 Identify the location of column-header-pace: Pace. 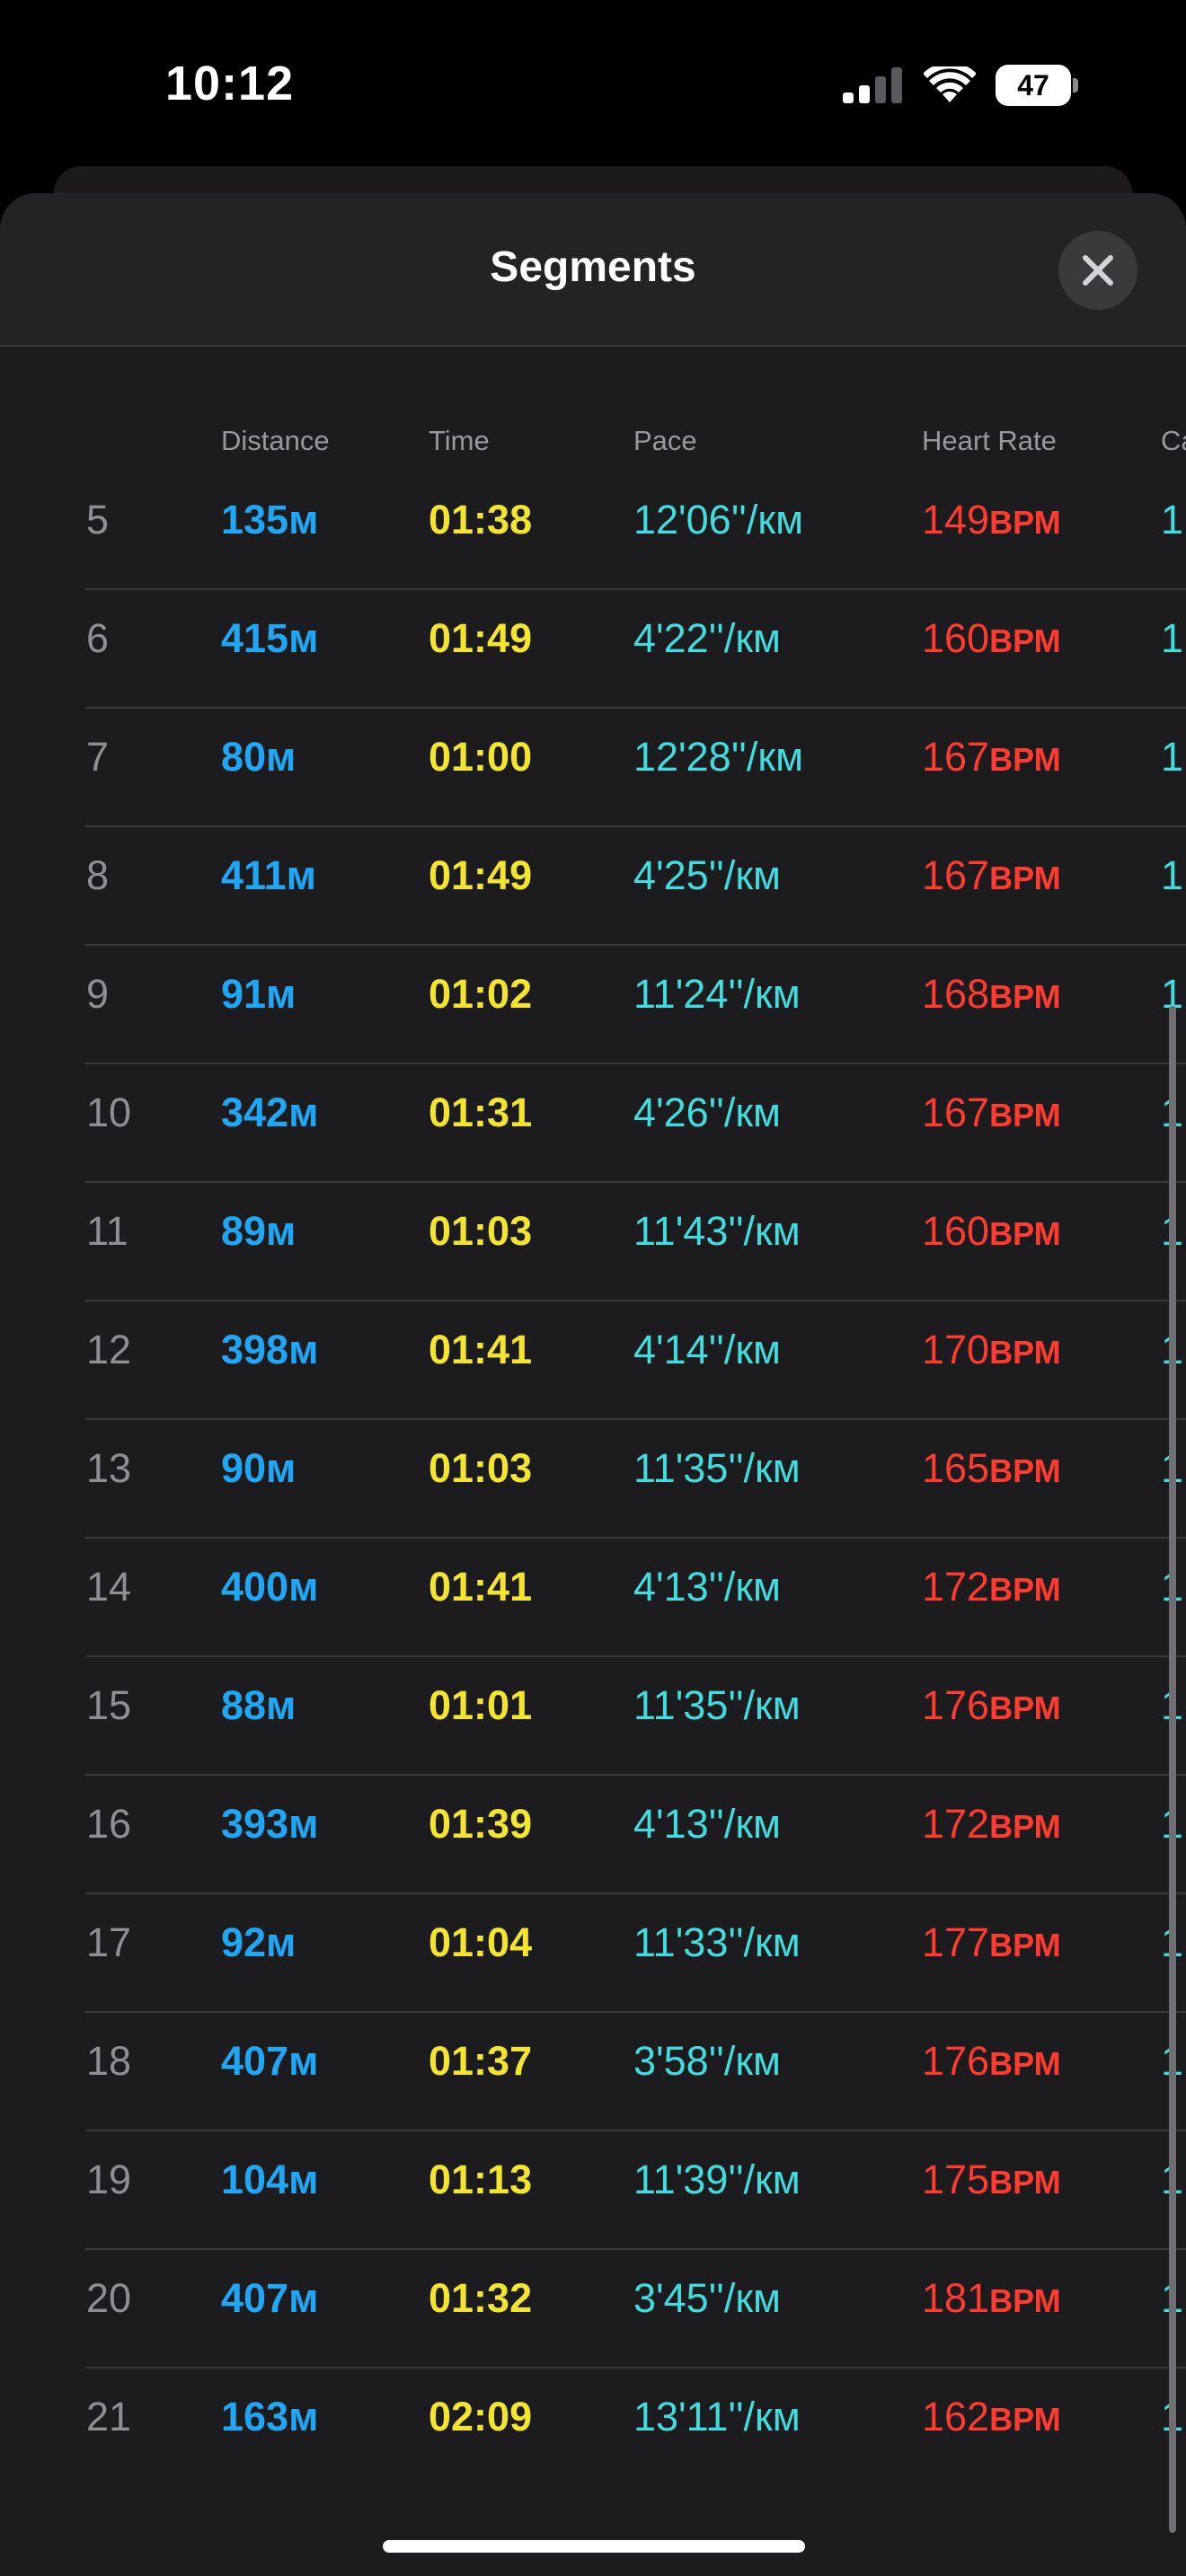
(665, 440).